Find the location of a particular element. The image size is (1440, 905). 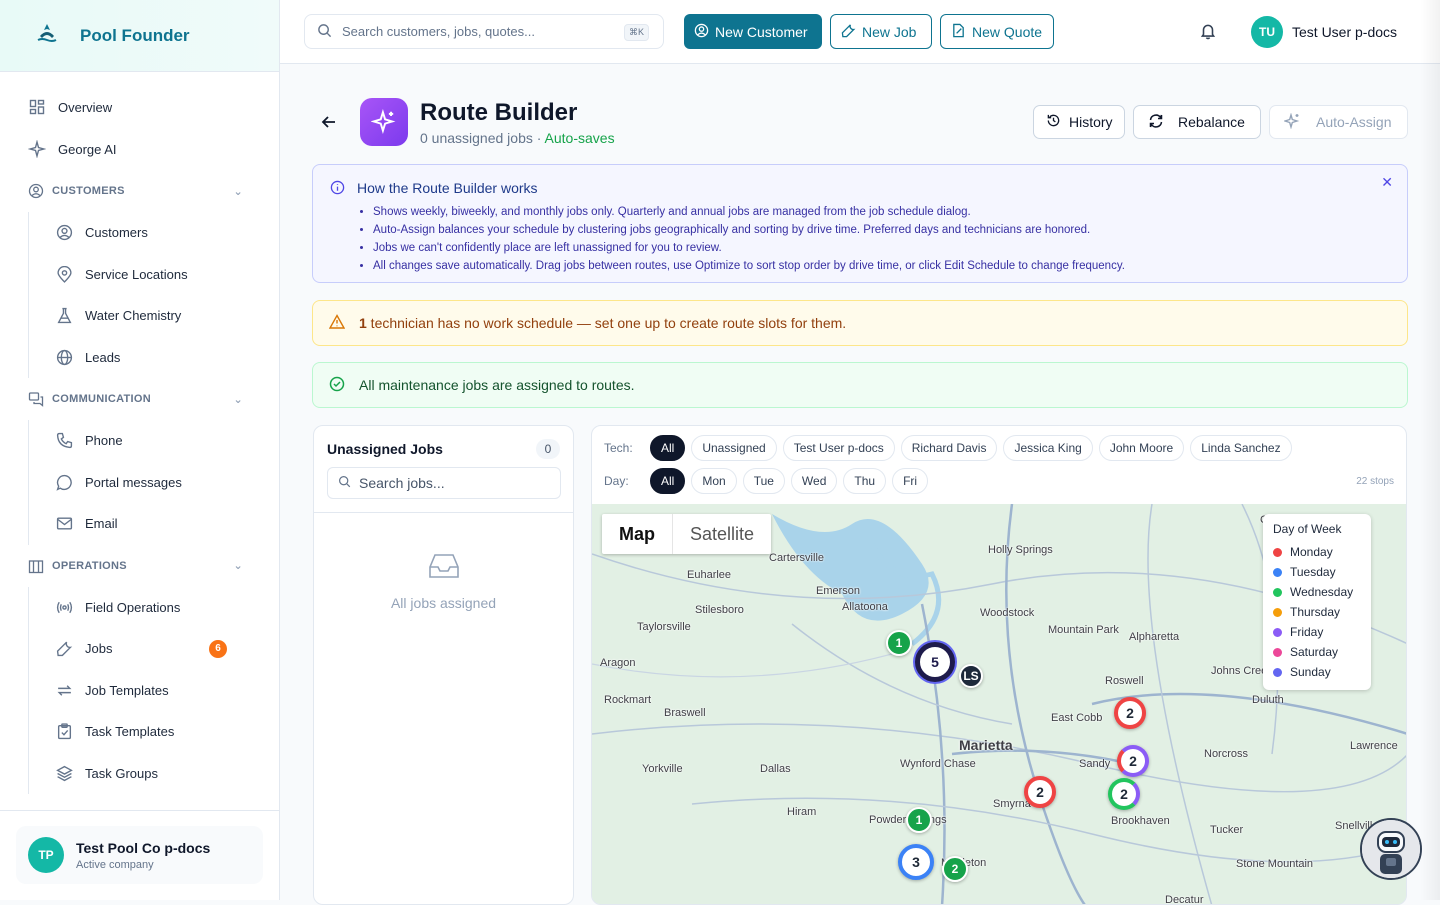

mail-icon is located at coordinates (64, 524).